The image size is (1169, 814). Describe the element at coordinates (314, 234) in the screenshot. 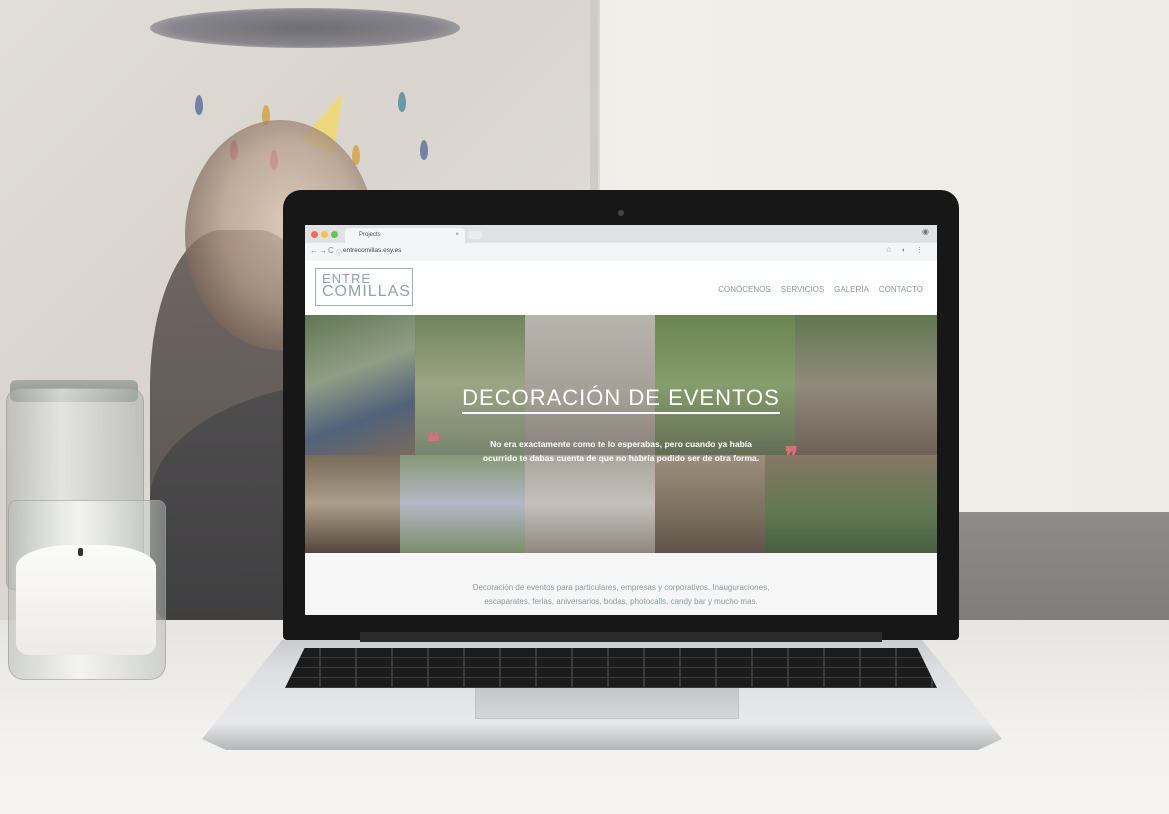

I see `close-window-icon` at that location.